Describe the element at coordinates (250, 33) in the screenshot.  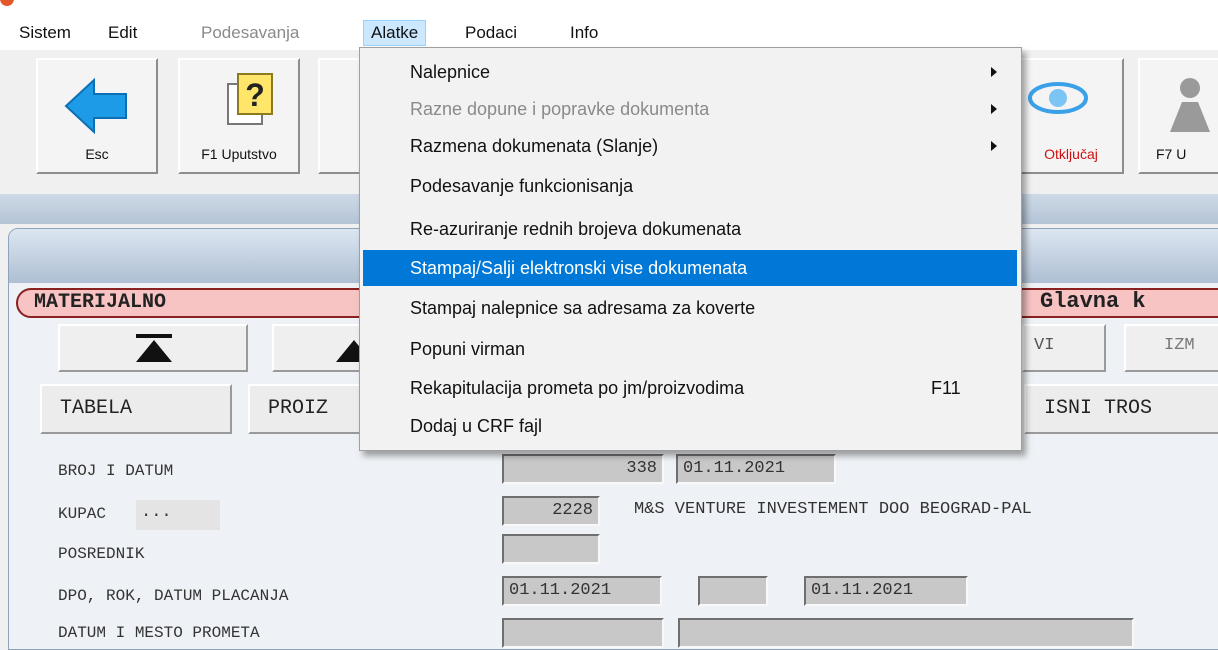
I see `menu-podesavanja: Podesavanja` at that location.